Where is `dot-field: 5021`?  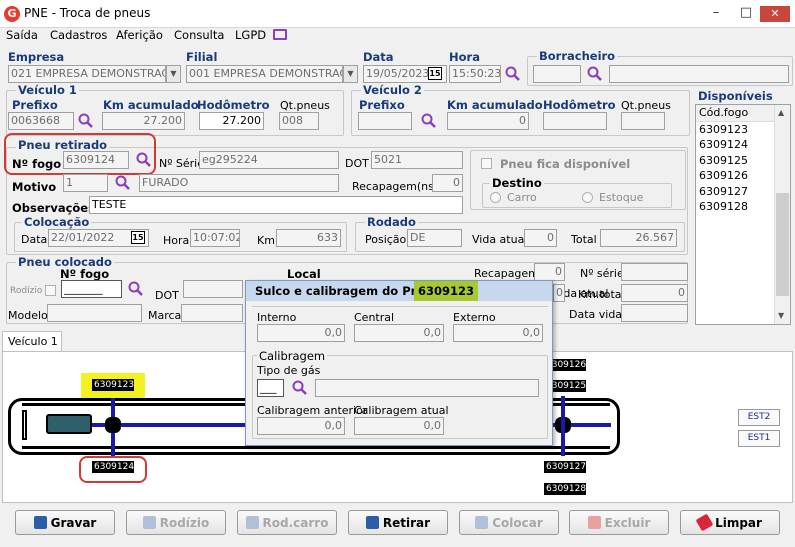
dot-field: 5021 is located at coordinates (417, 160).